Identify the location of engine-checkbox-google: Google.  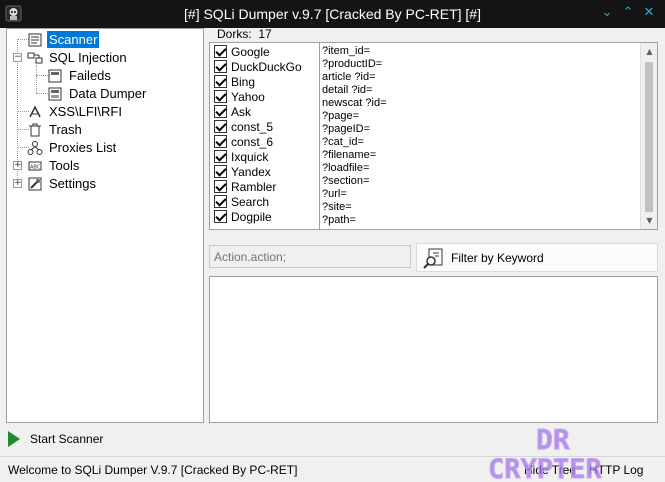
(242, 51).